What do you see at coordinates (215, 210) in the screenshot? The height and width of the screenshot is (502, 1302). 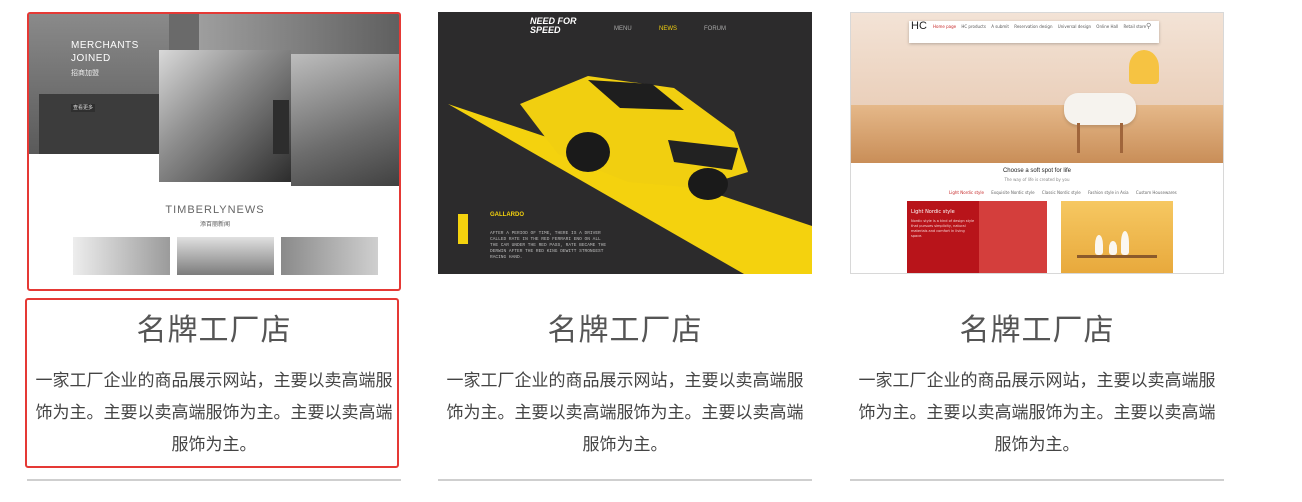 I see `news-title: TIMBERLYNEWS` at bounding box center [215, 210].